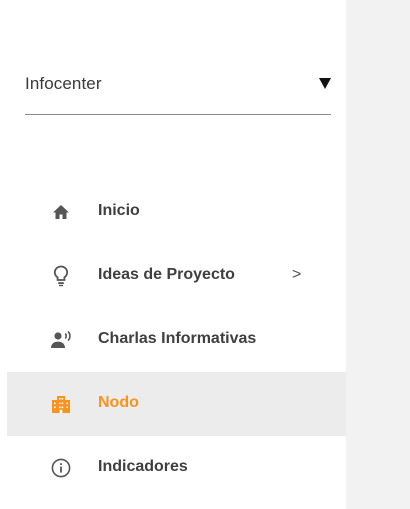 The height and width of the screenshot is (509, 410). Describe the element at coordinates (63, 83) in the screenshot. I see `nodo-select-value: Infocenter` at that location.